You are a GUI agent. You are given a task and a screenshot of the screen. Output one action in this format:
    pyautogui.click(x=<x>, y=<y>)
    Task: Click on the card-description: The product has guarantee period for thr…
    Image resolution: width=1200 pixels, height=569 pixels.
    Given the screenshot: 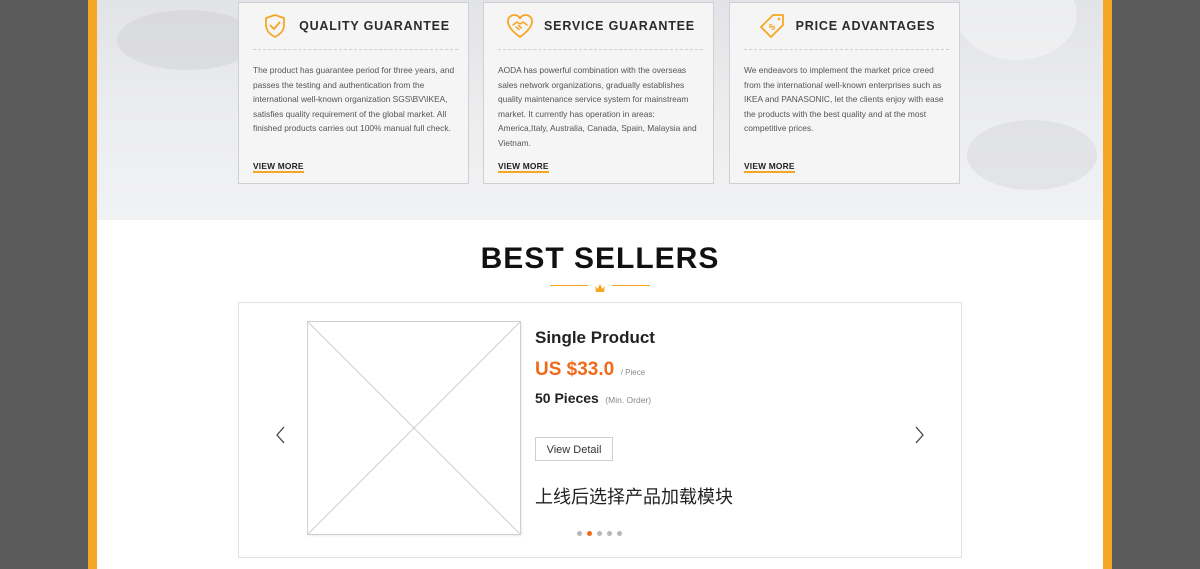 What is the action you would take?
    pyautogui.click(x=354, y=99)
    